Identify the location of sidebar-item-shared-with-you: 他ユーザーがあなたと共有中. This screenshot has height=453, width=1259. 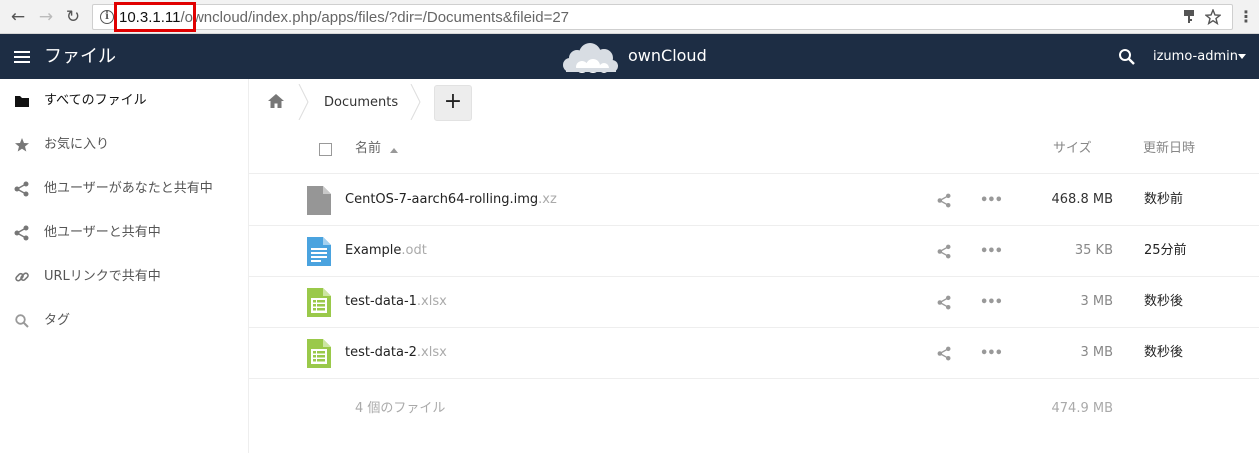
(124, 189).